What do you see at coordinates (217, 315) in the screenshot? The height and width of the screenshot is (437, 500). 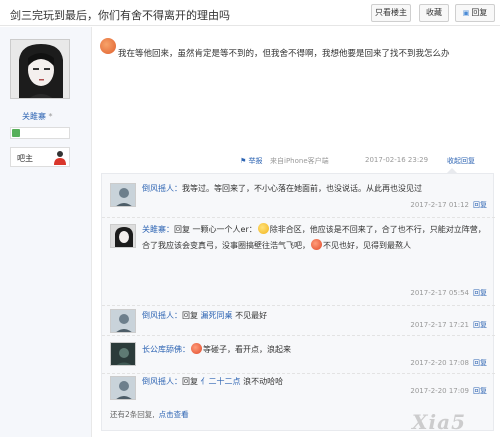 I see `reply-target-link: 漏死同桌` at bounding box center [217, 315].